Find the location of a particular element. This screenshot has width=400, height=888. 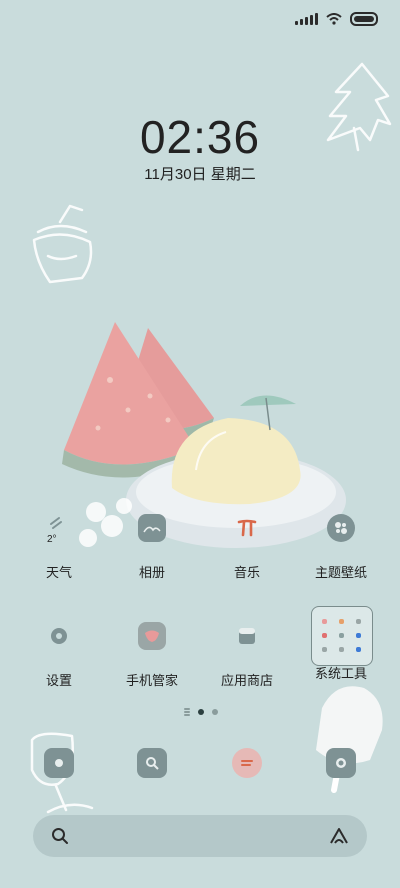

theme-icon is located at coordinates (341, 528).